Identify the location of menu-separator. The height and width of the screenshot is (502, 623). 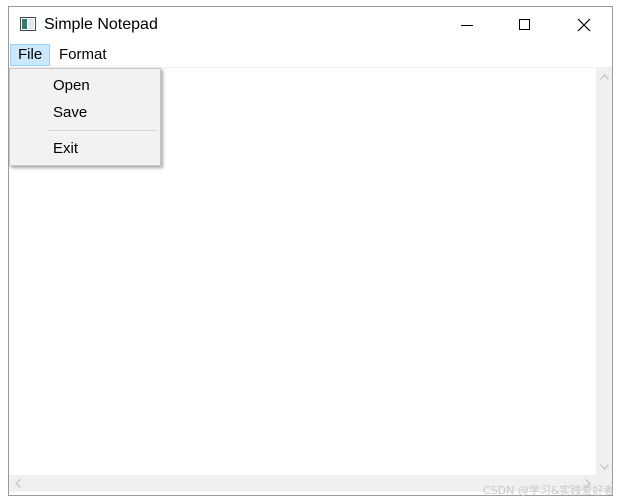
(102, 130).